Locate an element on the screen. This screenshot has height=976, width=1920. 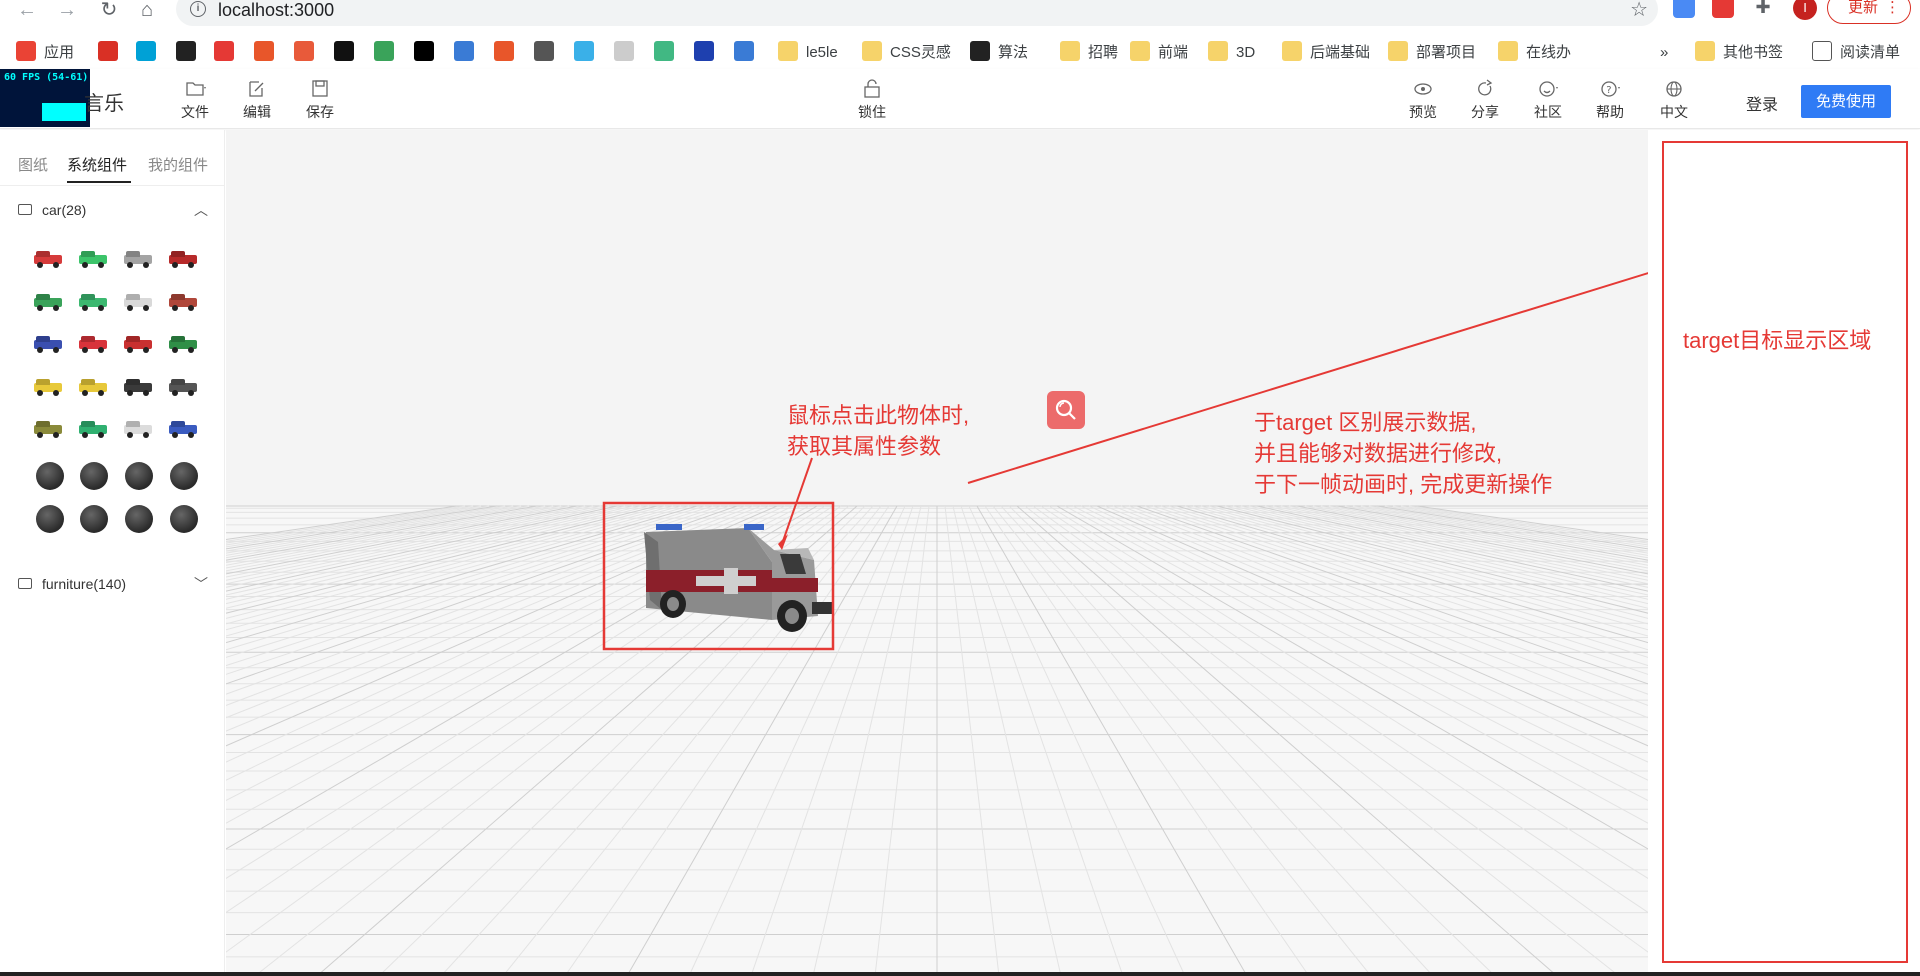
bookmark-label: 算法 is located at coordinates (1013, 52).